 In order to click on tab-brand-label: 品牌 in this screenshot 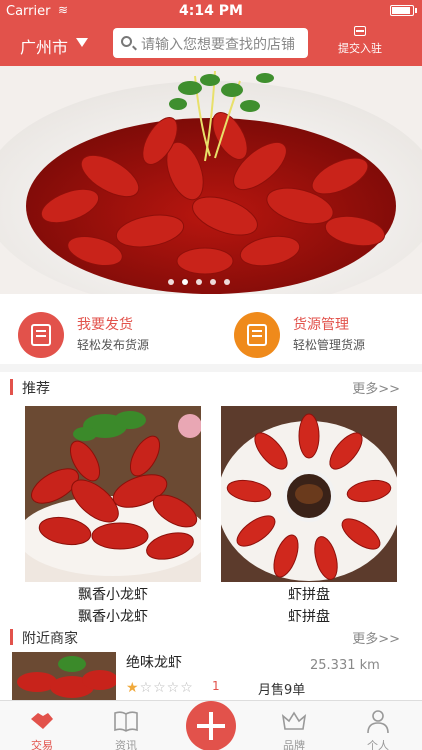, I will do `click(294, 744)`.